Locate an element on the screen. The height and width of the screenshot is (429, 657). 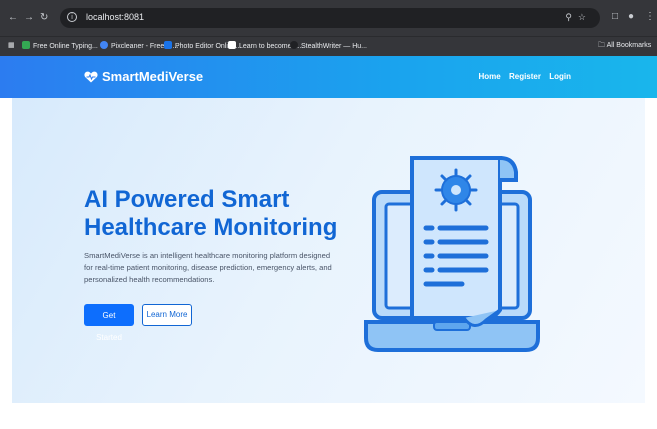
nav-link-register: Register is located at coordinates (525, 76).